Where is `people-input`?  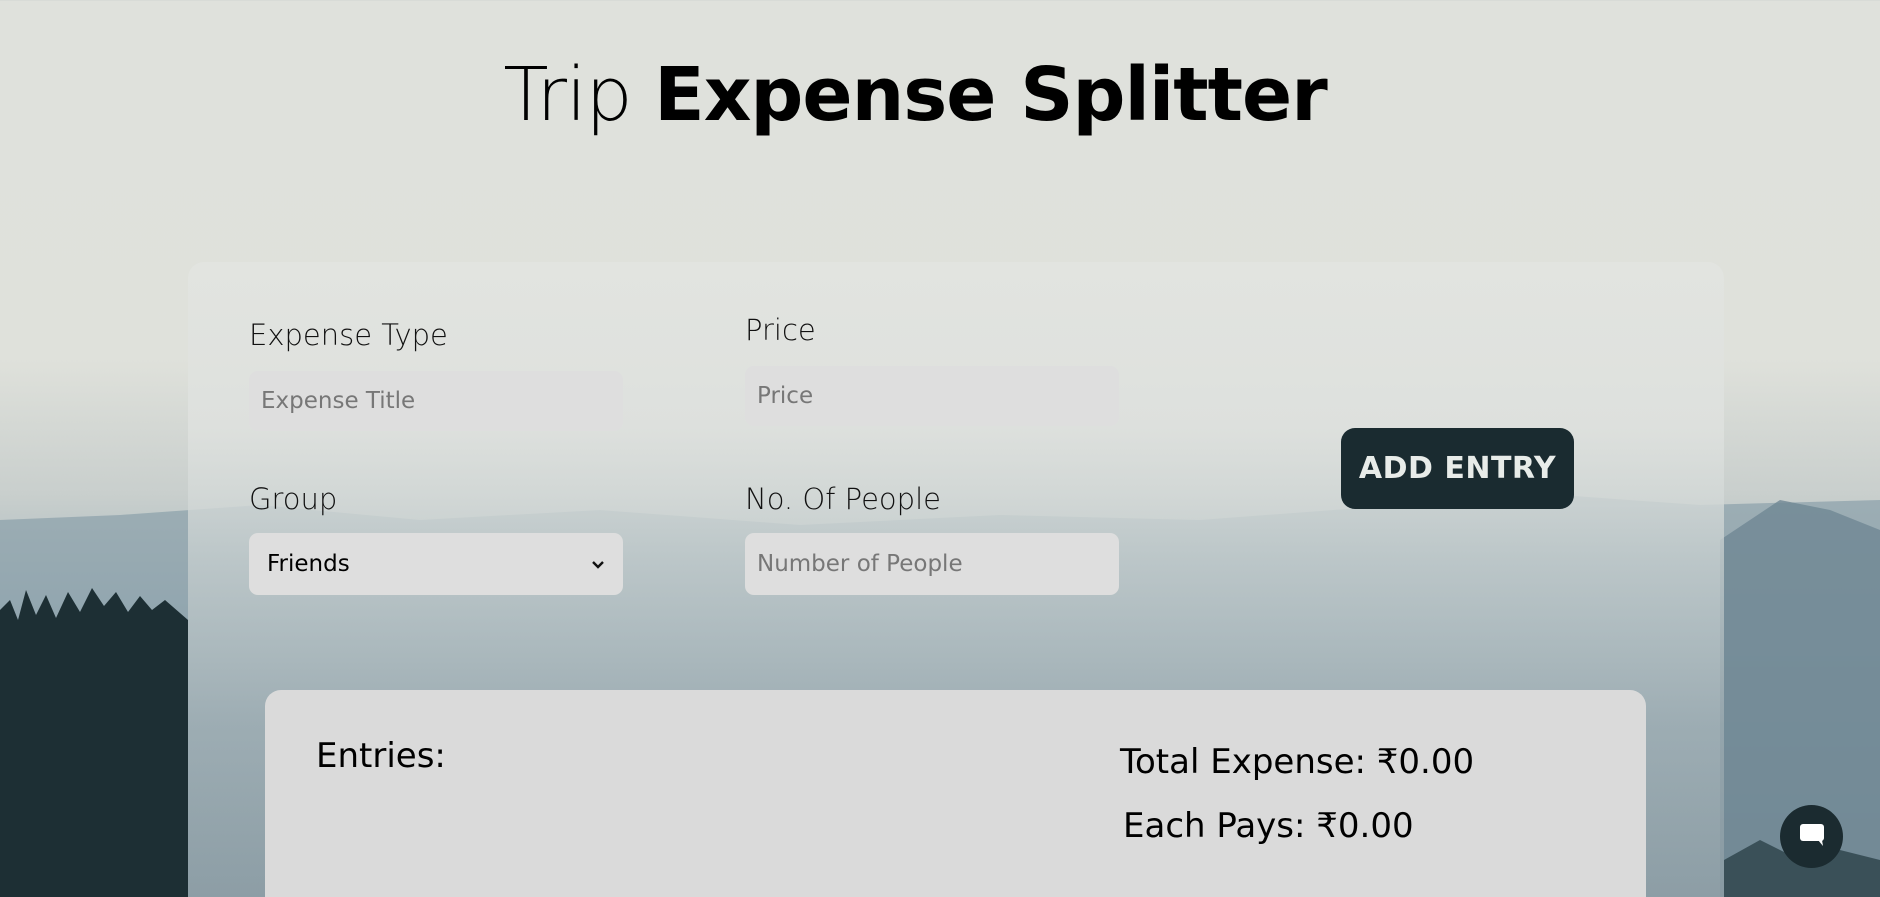
people-input is located at coordinates (932, 564).